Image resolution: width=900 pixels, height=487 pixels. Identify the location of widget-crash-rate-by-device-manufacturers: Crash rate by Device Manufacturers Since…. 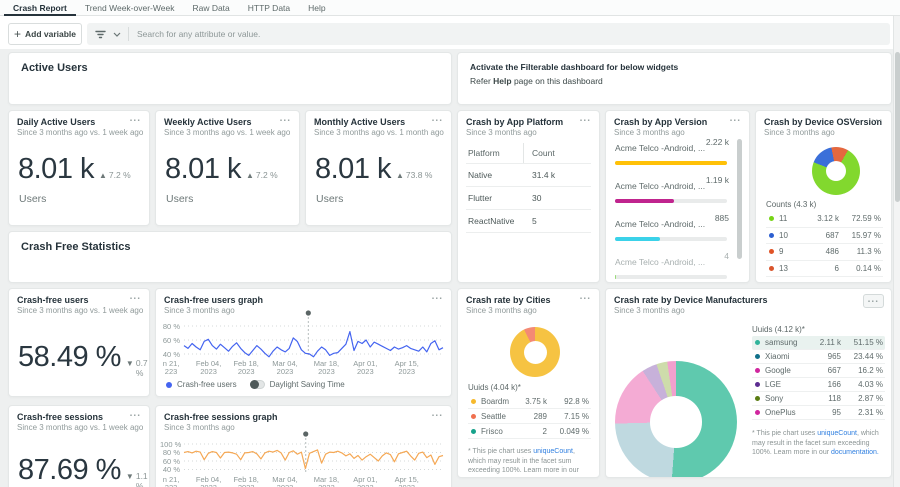
(748, 383).